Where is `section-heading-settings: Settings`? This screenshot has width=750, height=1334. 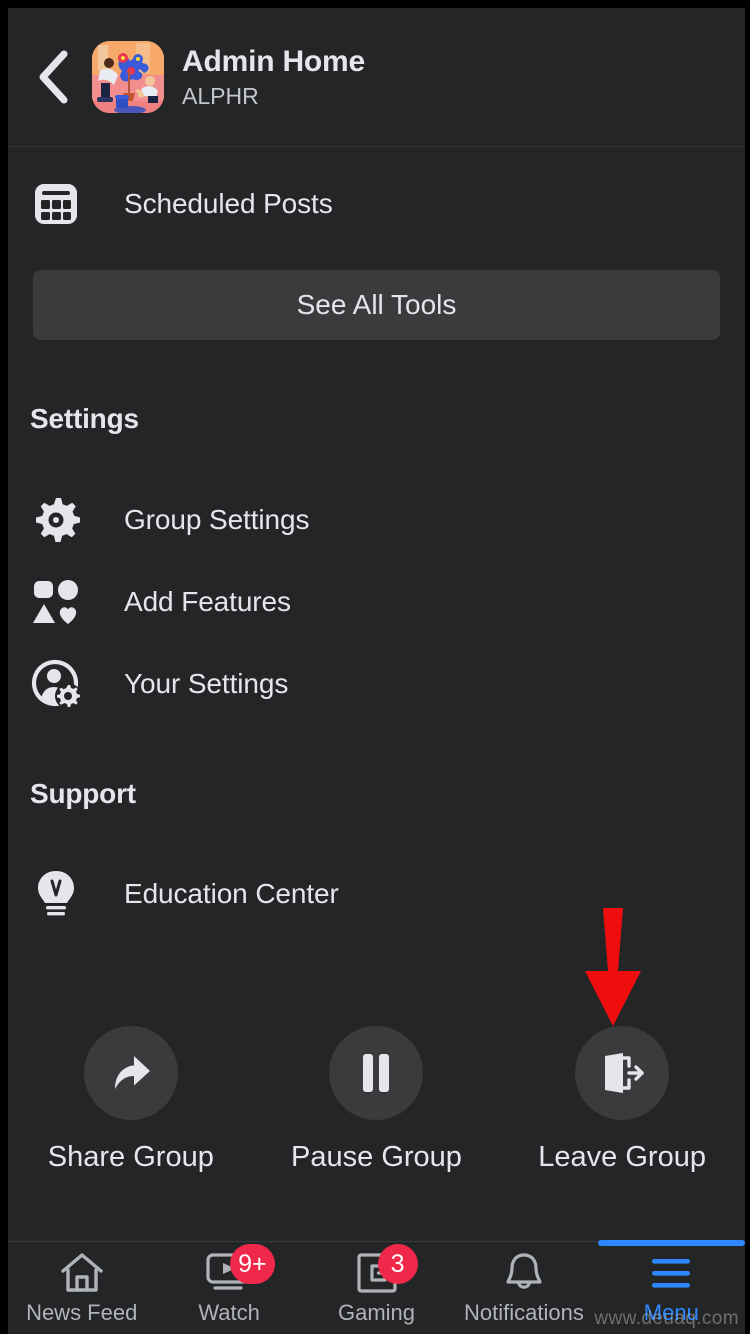 section-heading-settings: Settings is located at coordinates (84, 418).